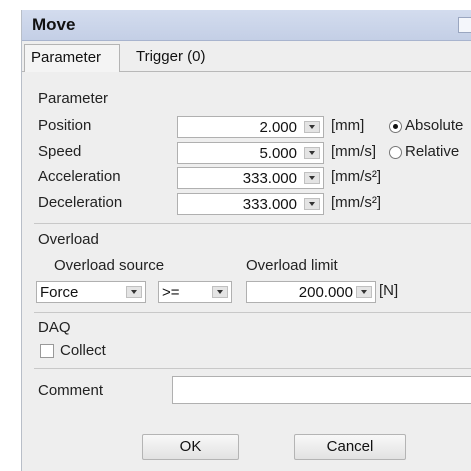 This screenshot has width=471, height=471. What do you see at coordinates (292, 265) in the screenshot?
I see `overload-limit-label: Overload limit` at bounding box center [292, 265].